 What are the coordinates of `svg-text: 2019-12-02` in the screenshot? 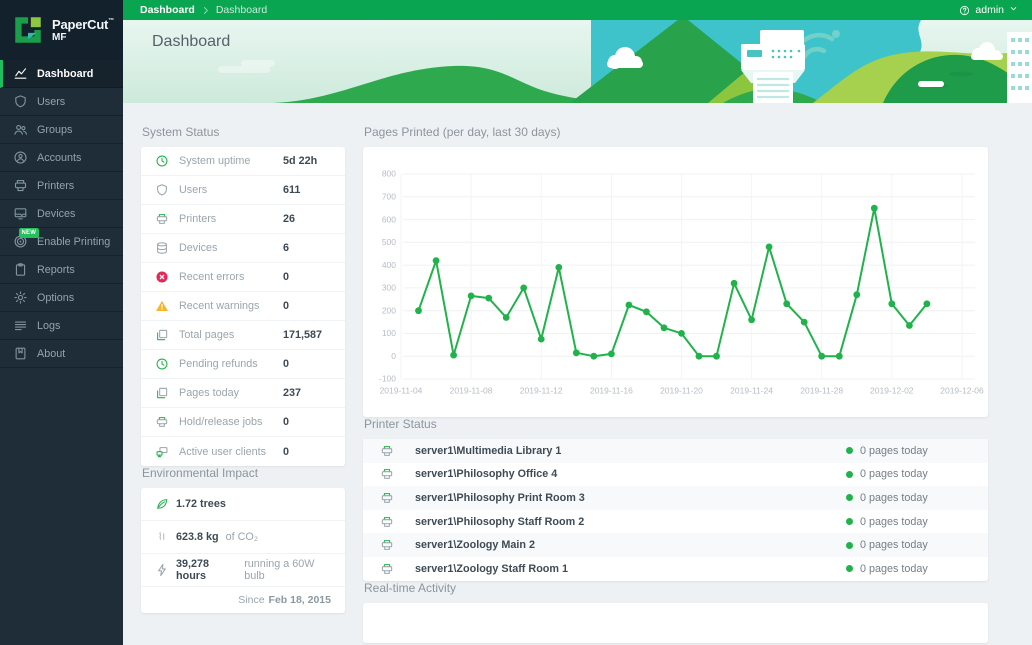 It's located at (892, 391).